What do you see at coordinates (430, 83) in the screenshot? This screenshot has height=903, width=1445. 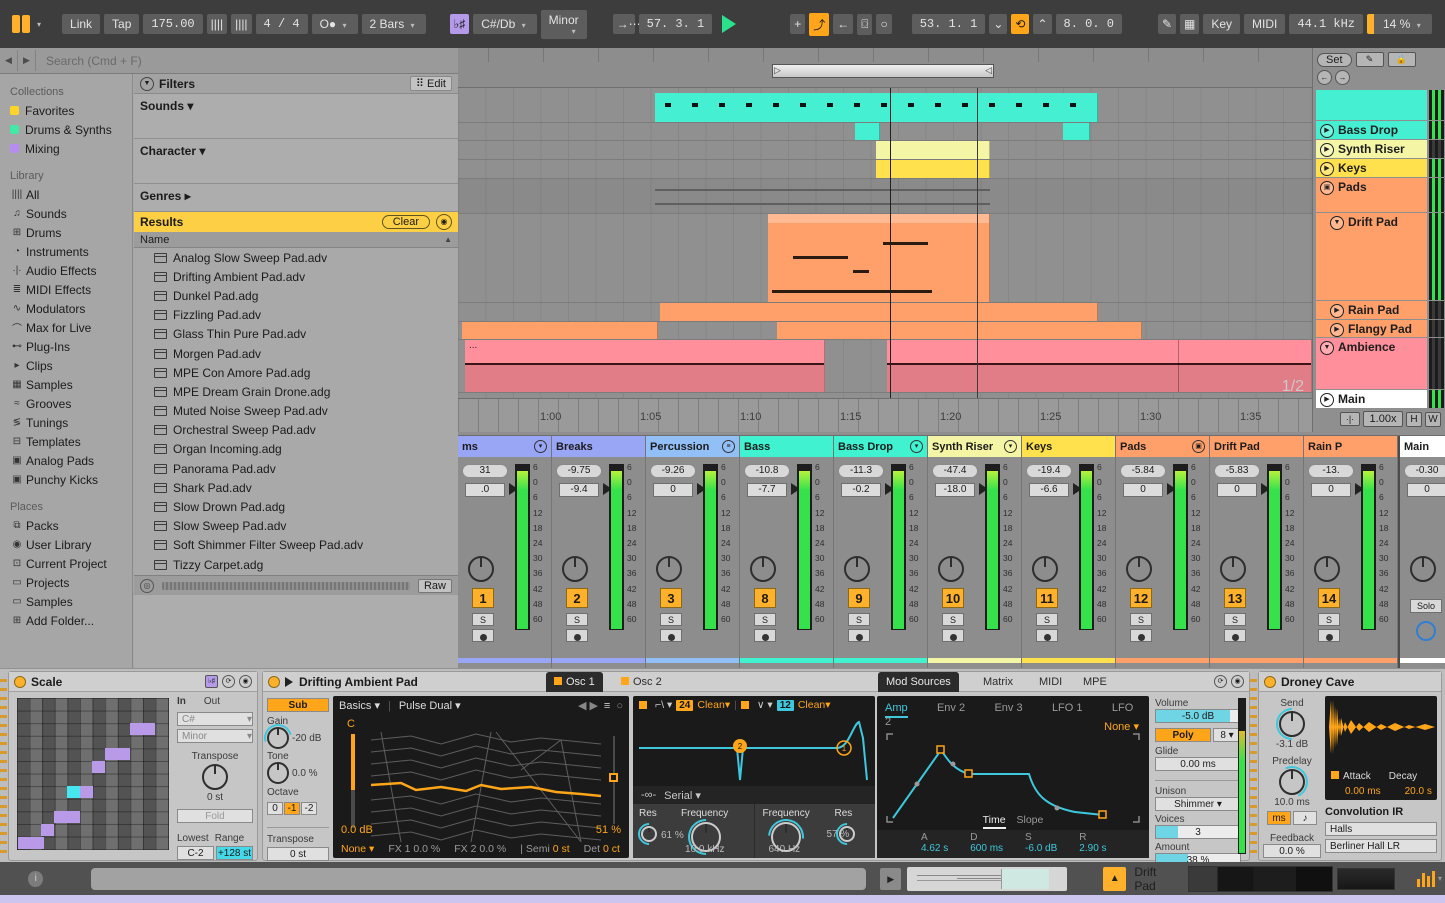 I see `edit-filters-button: ⠿ Edit` at bounding box center [430, 83].